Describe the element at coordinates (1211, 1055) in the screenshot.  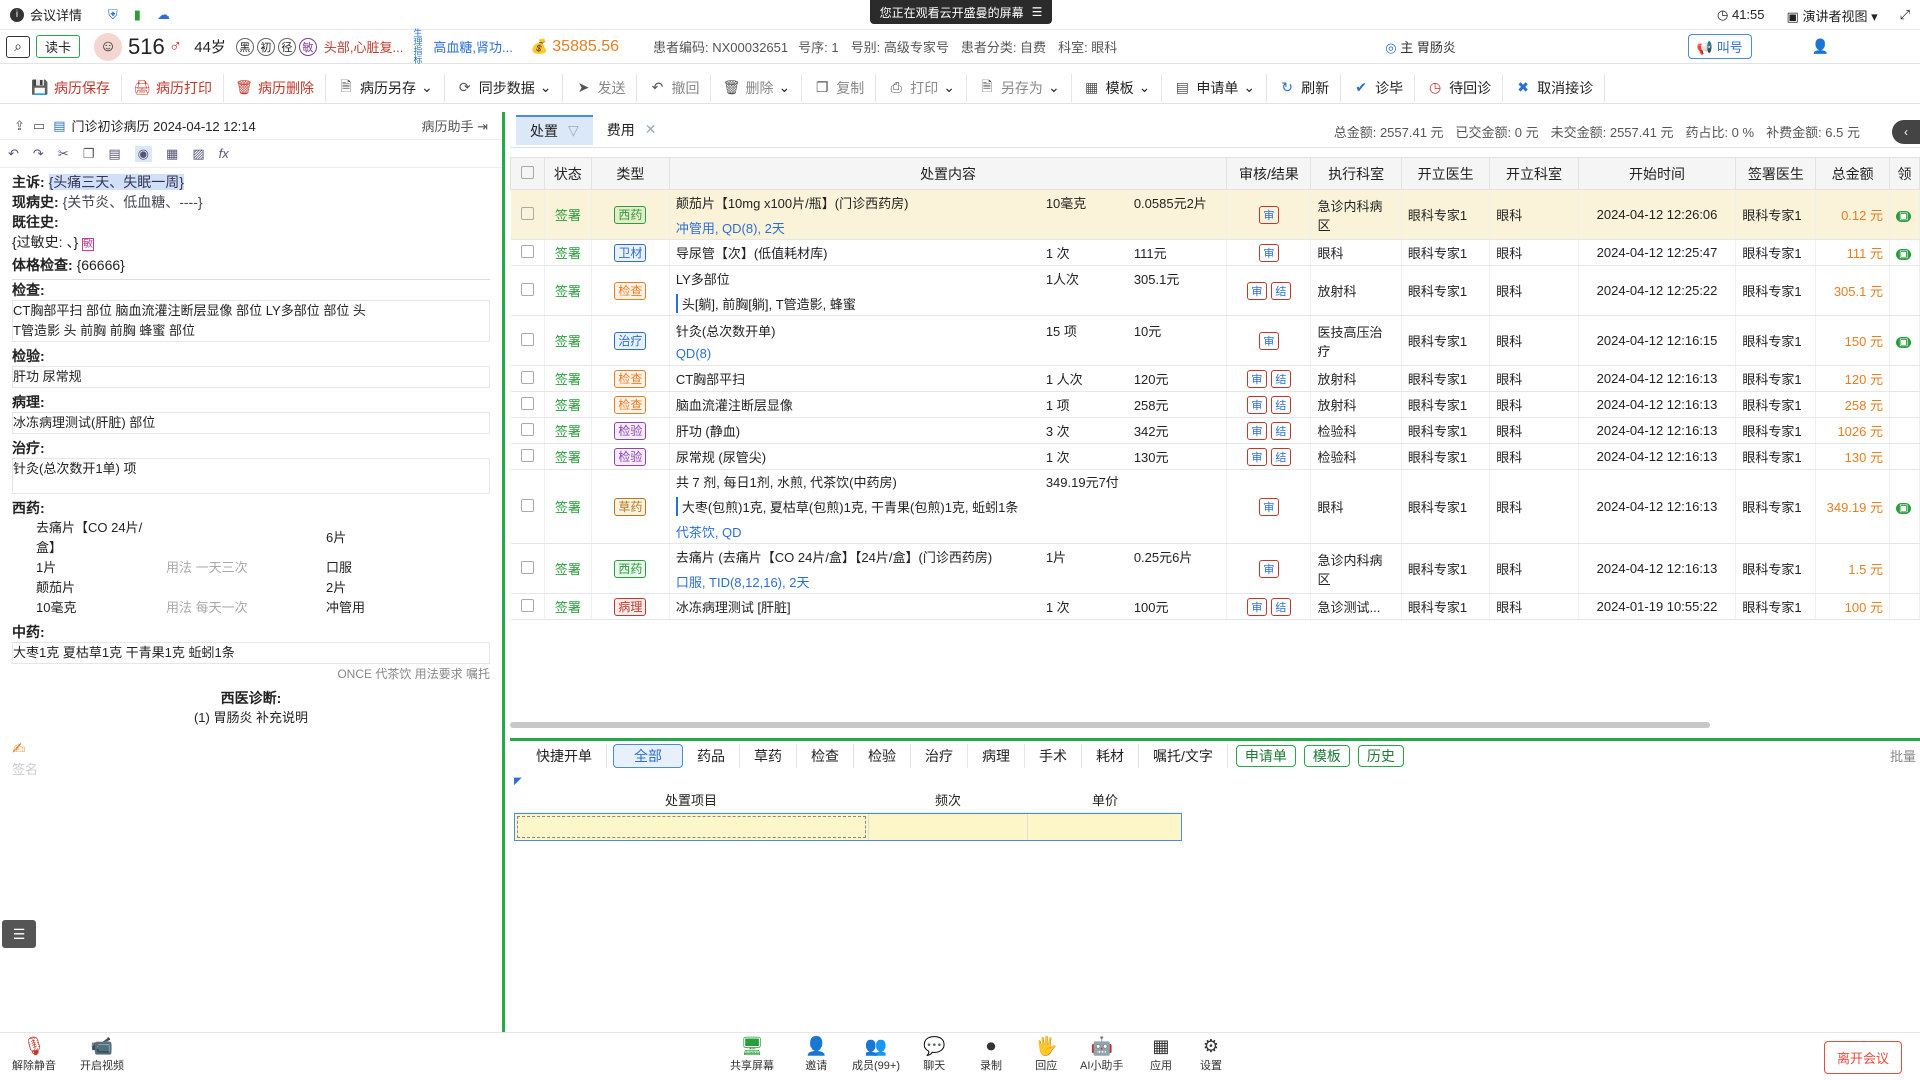
I see `meeting-control-10: ⚙ 设置` at that location.